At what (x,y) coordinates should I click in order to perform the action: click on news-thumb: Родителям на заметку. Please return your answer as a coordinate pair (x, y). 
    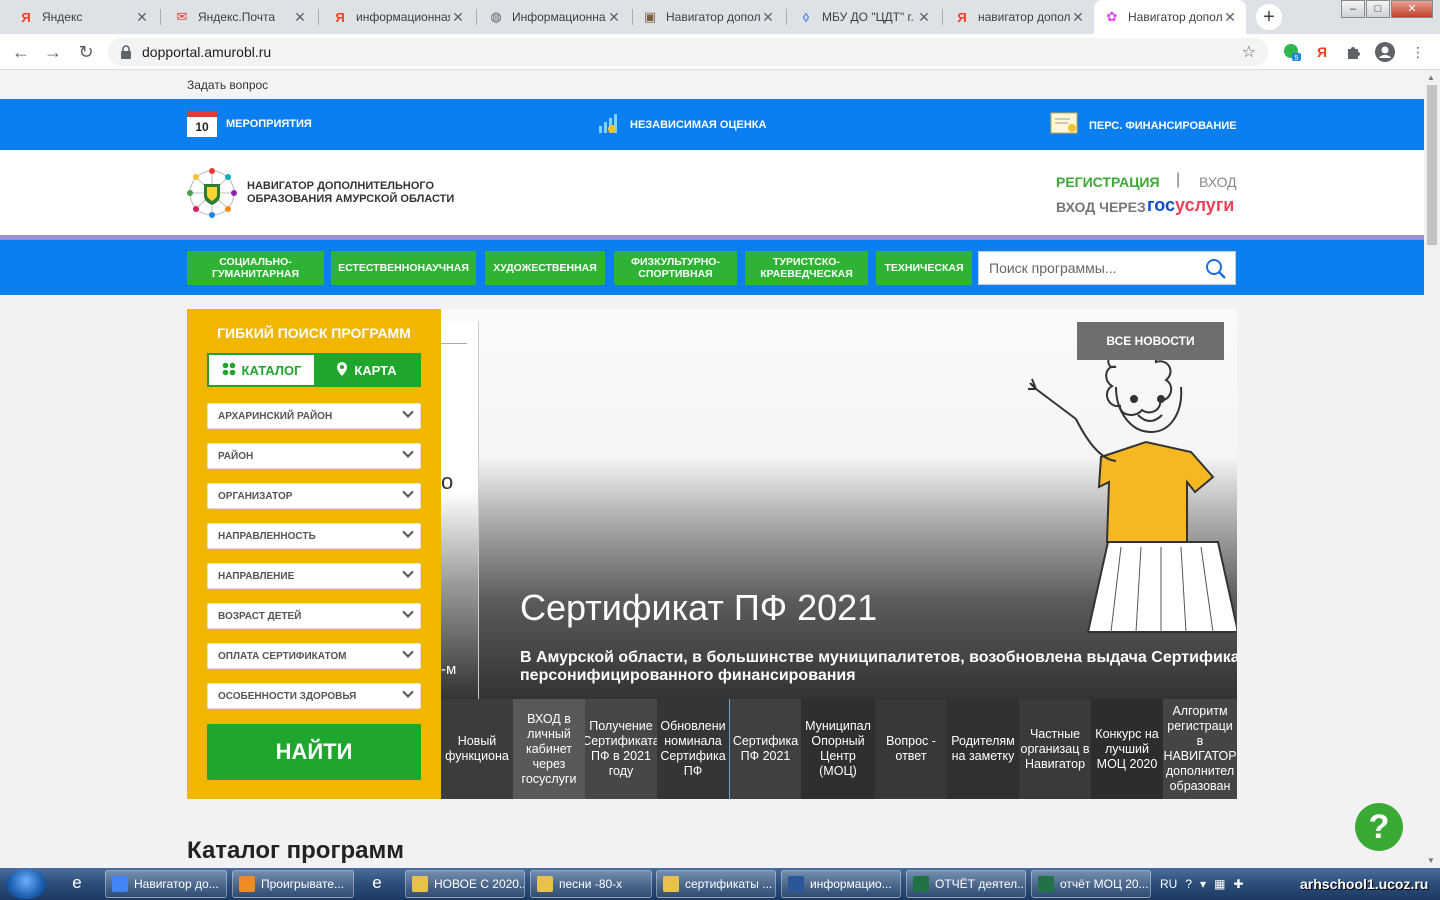
    Looking at the image, I should click on (983, 749).